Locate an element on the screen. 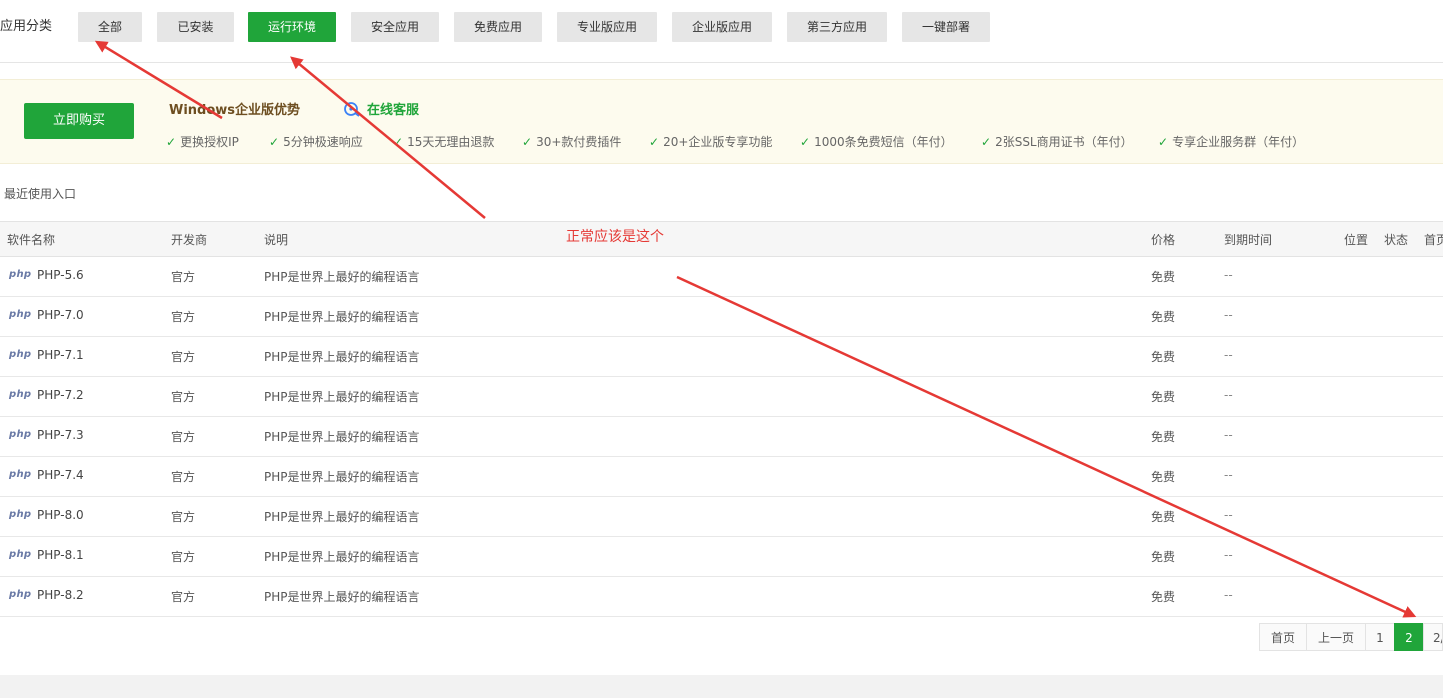 This screenshot has width=1443, height=698. footer-band is located at coordinates (721, 686).